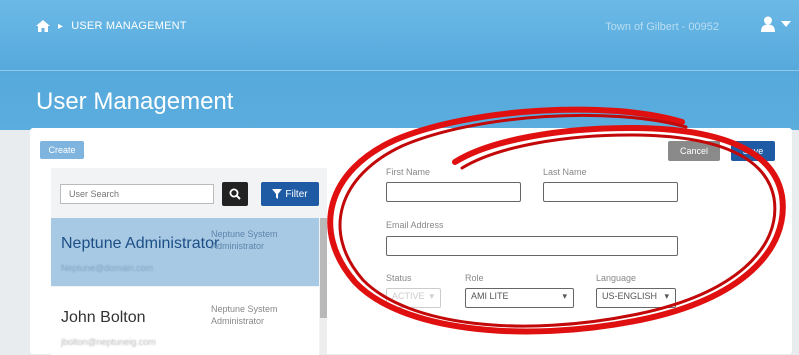 The width and height of the screenshot is (799, 355). What do you see at coordinates (453, 192) in the screenshot?
I see `first-name-field` at bounding box center [453, 192].